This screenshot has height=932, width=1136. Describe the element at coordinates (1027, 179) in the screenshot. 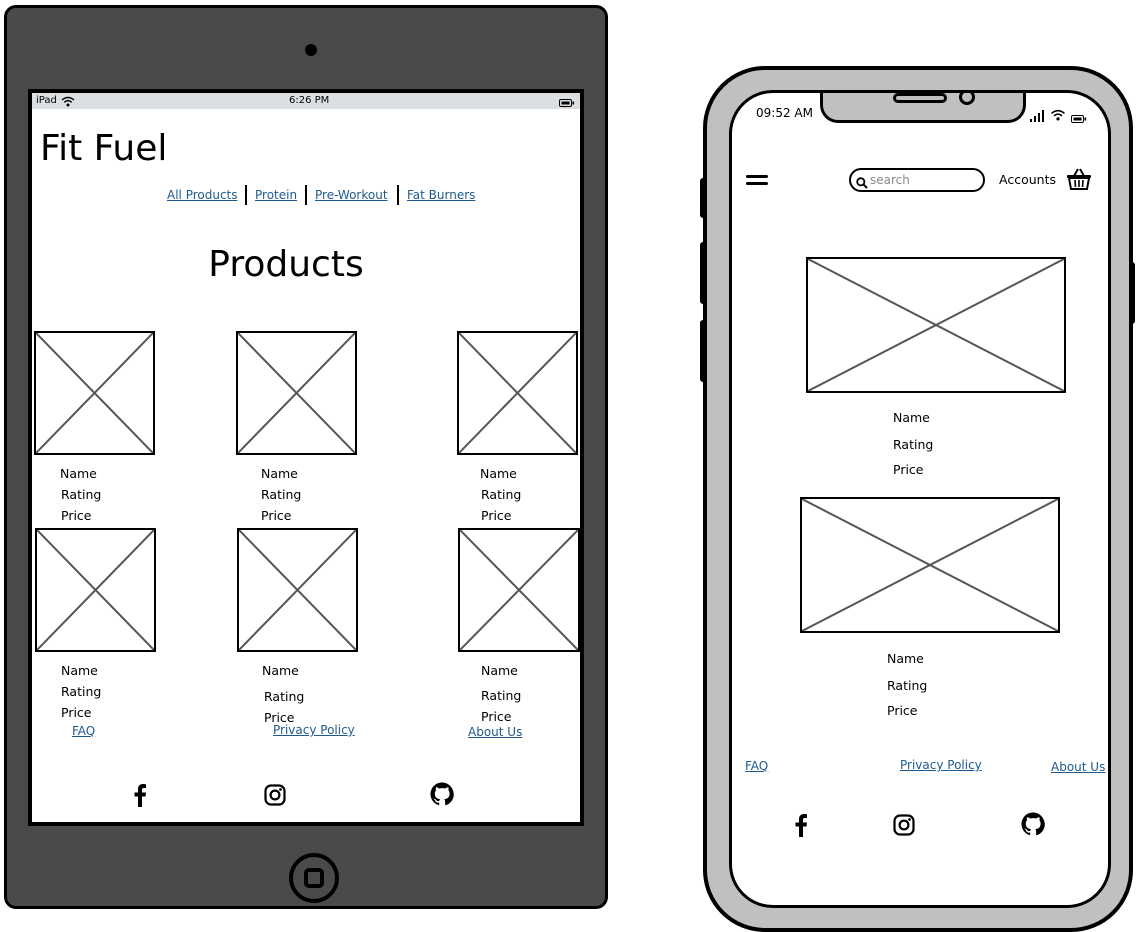

I see `accounts-link: Accounts` at that location.